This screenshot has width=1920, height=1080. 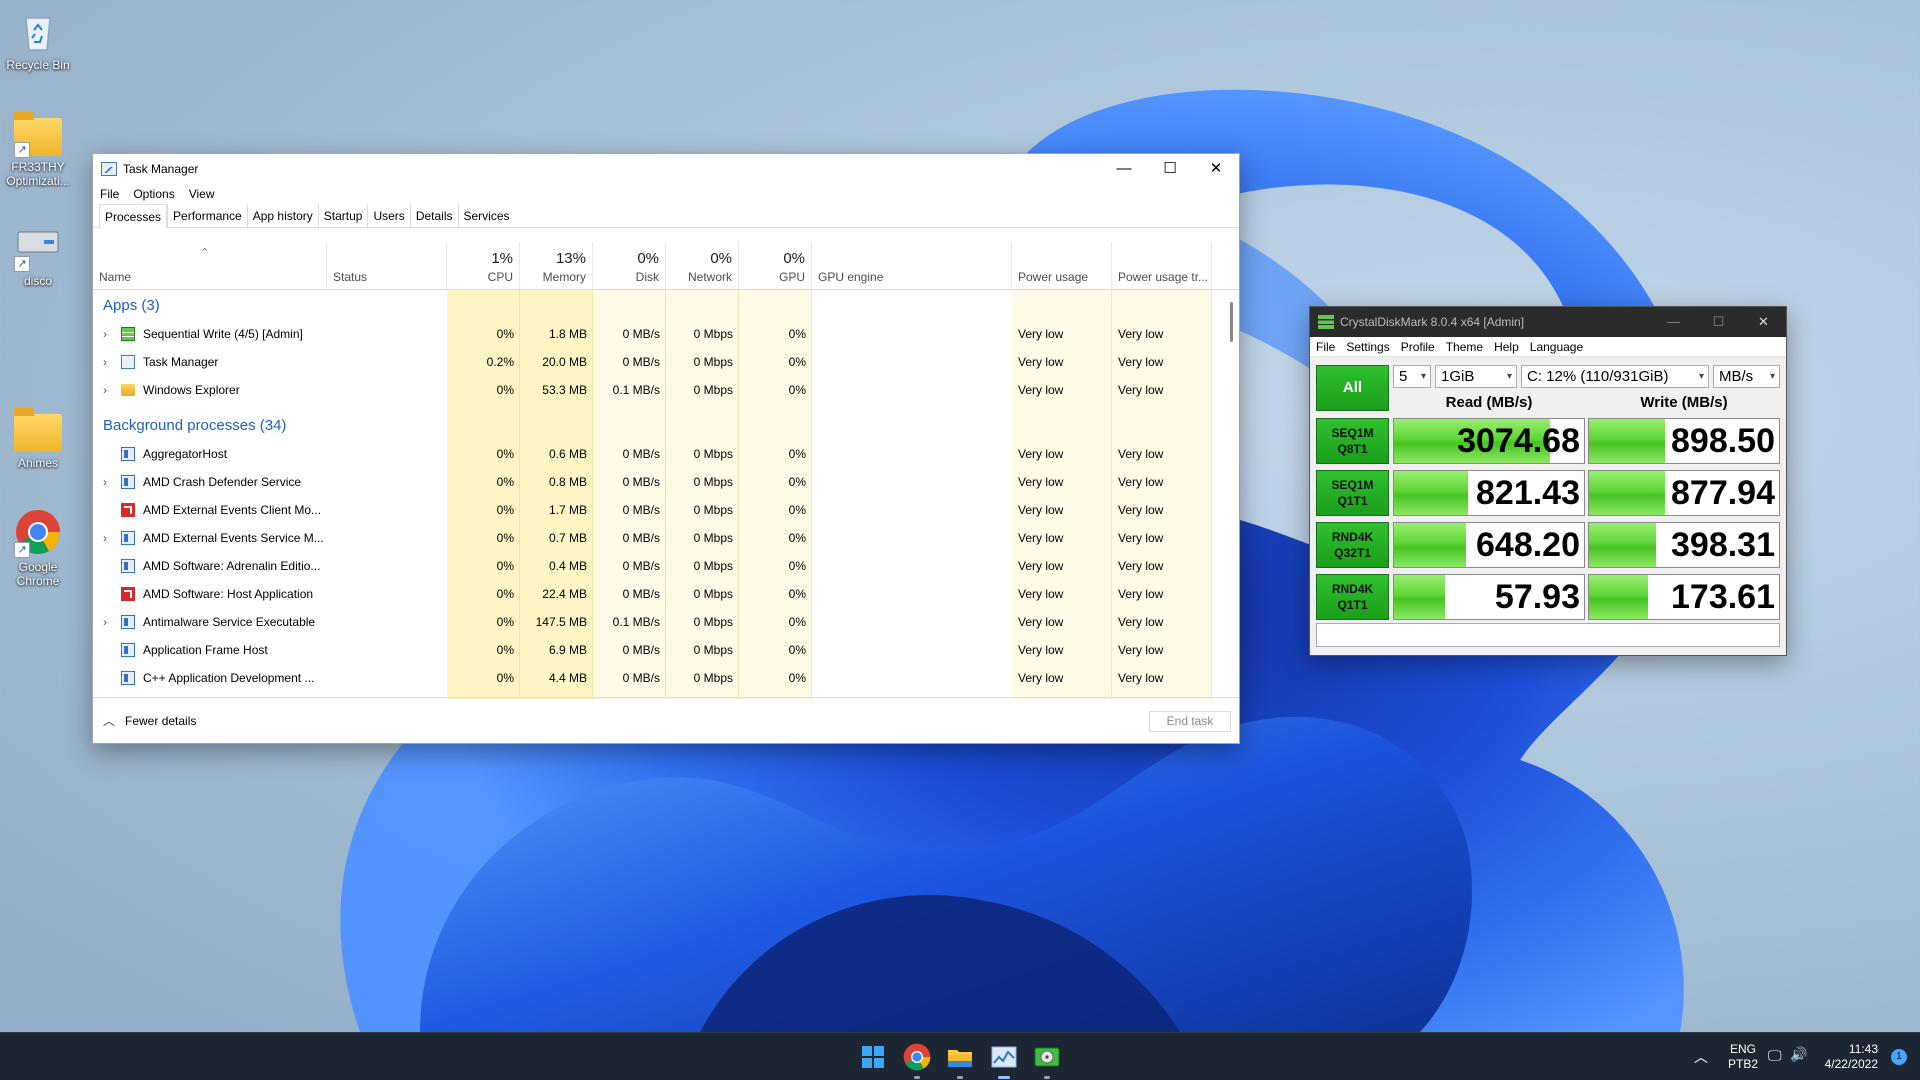 What do you see at coordinates (38, 247) in the screenshot?
I see `drive-shortcut-icon` at bounding box center [38, 247].